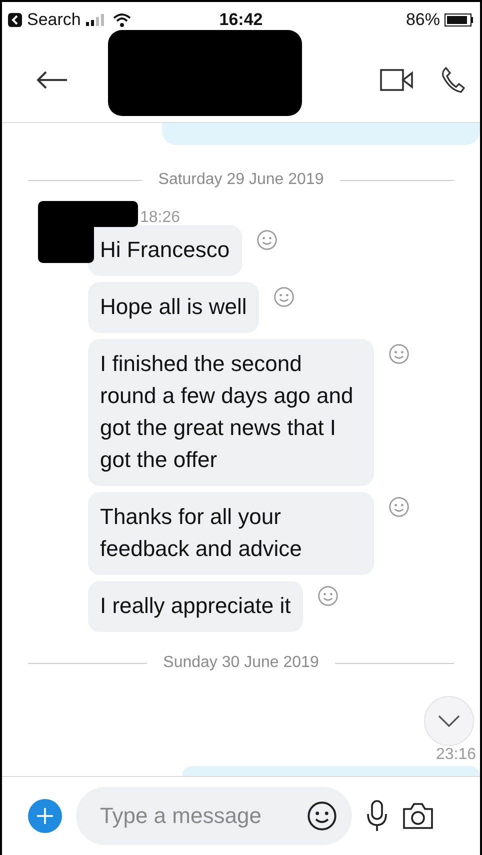 The image size is (482, 855). Describe the element at coordinates (449, 721) in the screenshot. I see `chevron-down-icon` at that location.